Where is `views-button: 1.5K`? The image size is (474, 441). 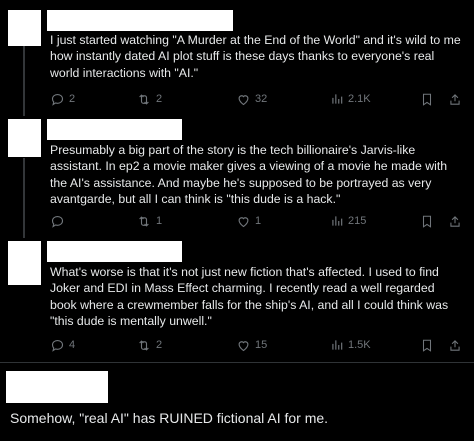
views-button: 1.5K is located at coordinates (350, 345).